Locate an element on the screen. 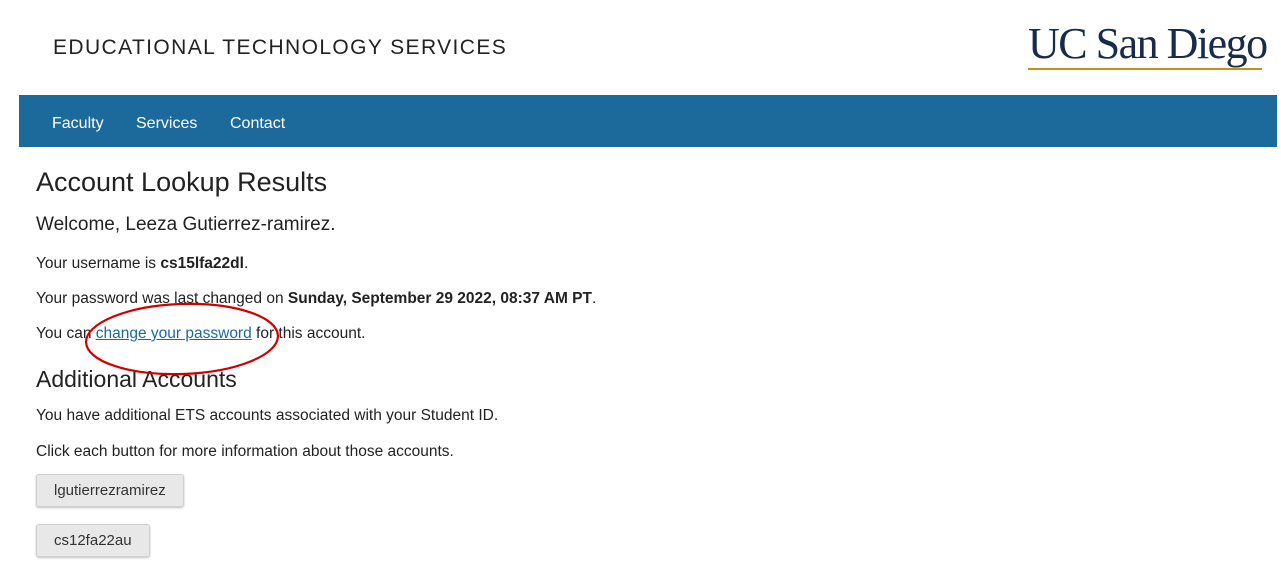 This screenshot has height=582, width=1281. username-line: Your username is cs15lfa22dl. is located at coordinates (142, 264).